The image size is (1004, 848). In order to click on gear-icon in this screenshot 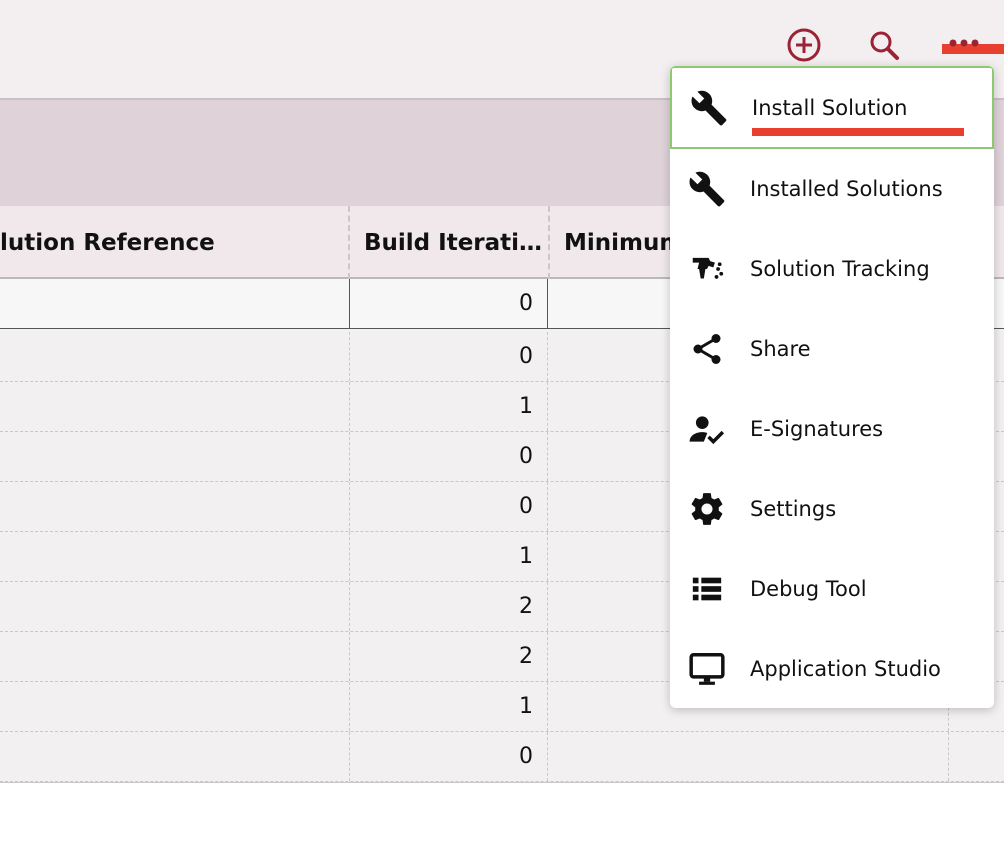, I will do `click(707, 509)`.